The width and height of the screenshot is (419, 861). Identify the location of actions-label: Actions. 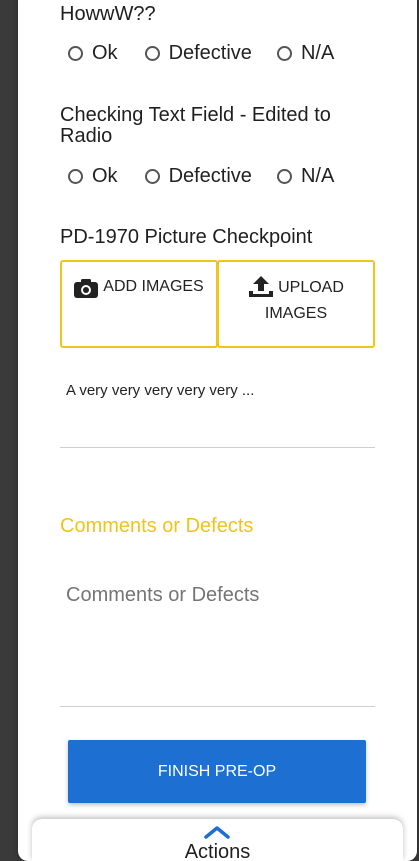
(217, 851).